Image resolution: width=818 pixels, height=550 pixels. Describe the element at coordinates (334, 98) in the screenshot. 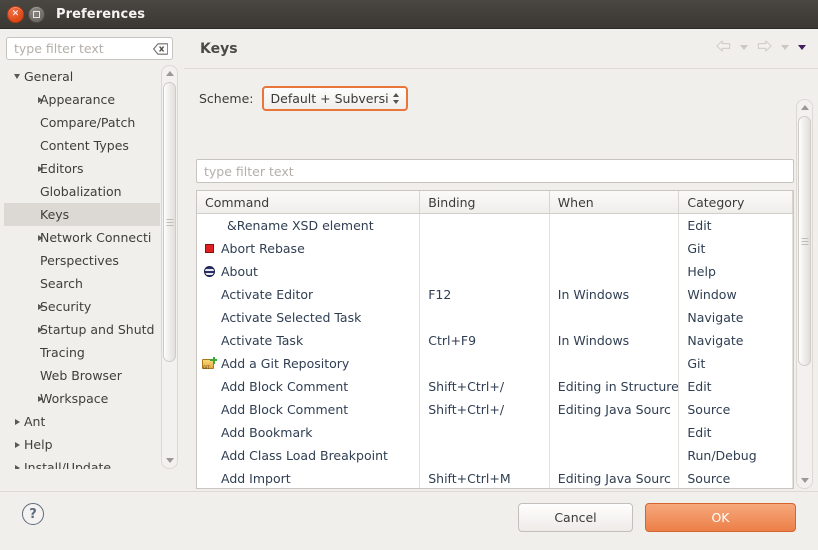

I see `scheme-select: Default + Subversi` at that location.